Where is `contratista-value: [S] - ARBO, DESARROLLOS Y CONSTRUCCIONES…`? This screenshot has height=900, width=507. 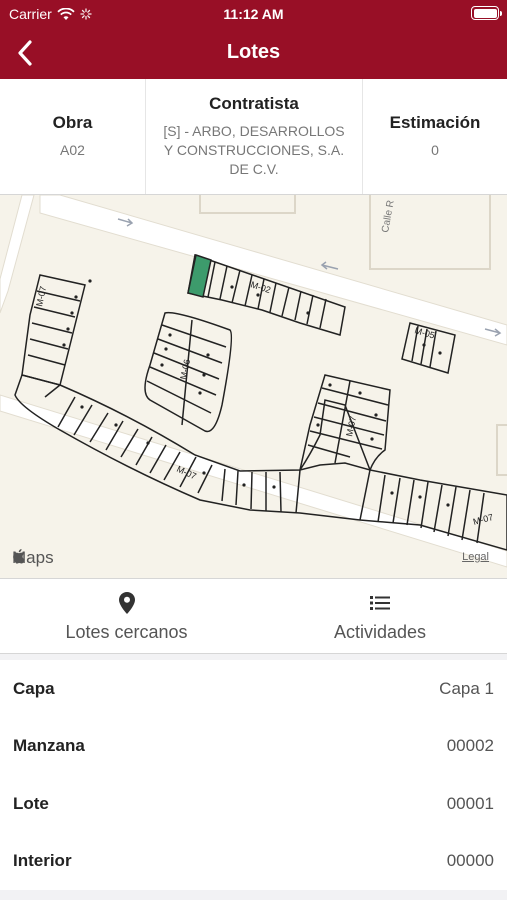 contratista-value: [S] - ARBO, DESARROLLOS Y CONSTRUCCIONES… is located at coordinates (254, 150).